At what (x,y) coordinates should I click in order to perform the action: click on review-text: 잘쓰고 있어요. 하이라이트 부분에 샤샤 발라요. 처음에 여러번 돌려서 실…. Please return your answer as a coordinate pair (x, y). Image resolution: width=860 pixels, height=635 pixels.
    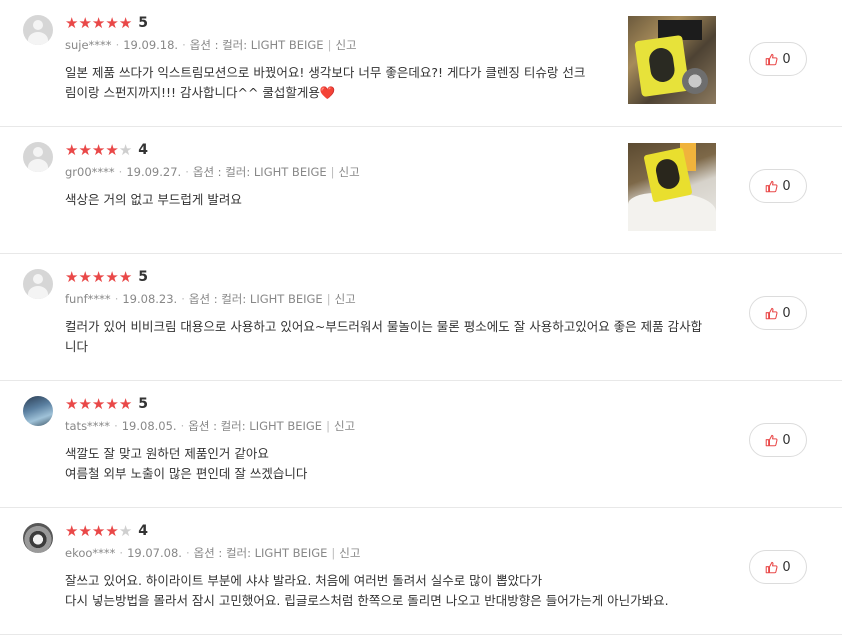
    Looking at the image, I should click on (367, 590).